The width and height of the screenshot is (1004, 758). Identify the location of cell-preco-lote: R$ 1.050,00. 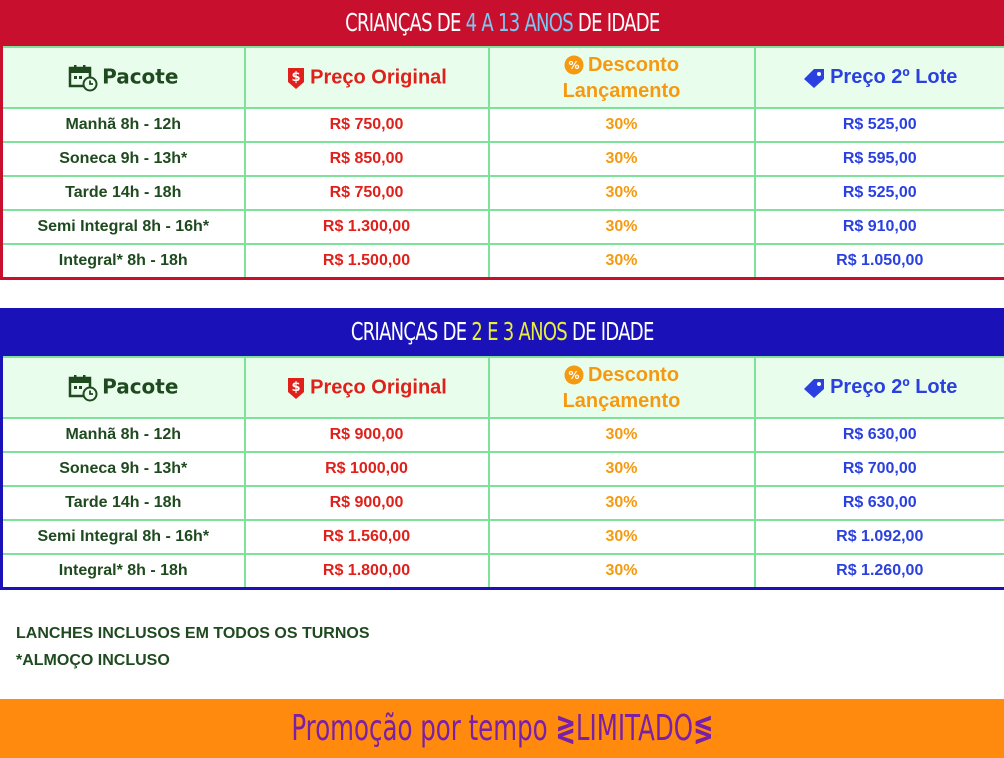
(878, 261).